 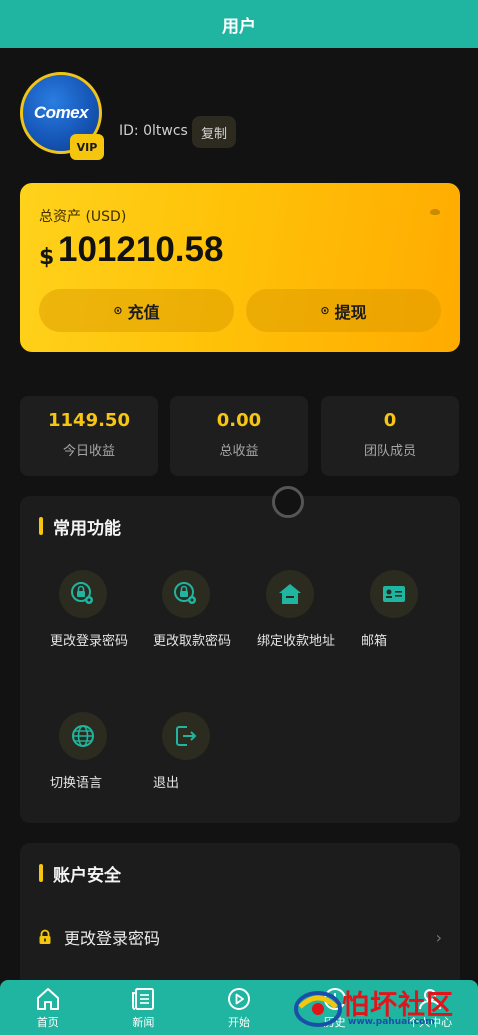 What do you see at coordinates (47, 1022) in the screenshot?
I see `tab-label: 首页` at bounding box center [47, 1022].